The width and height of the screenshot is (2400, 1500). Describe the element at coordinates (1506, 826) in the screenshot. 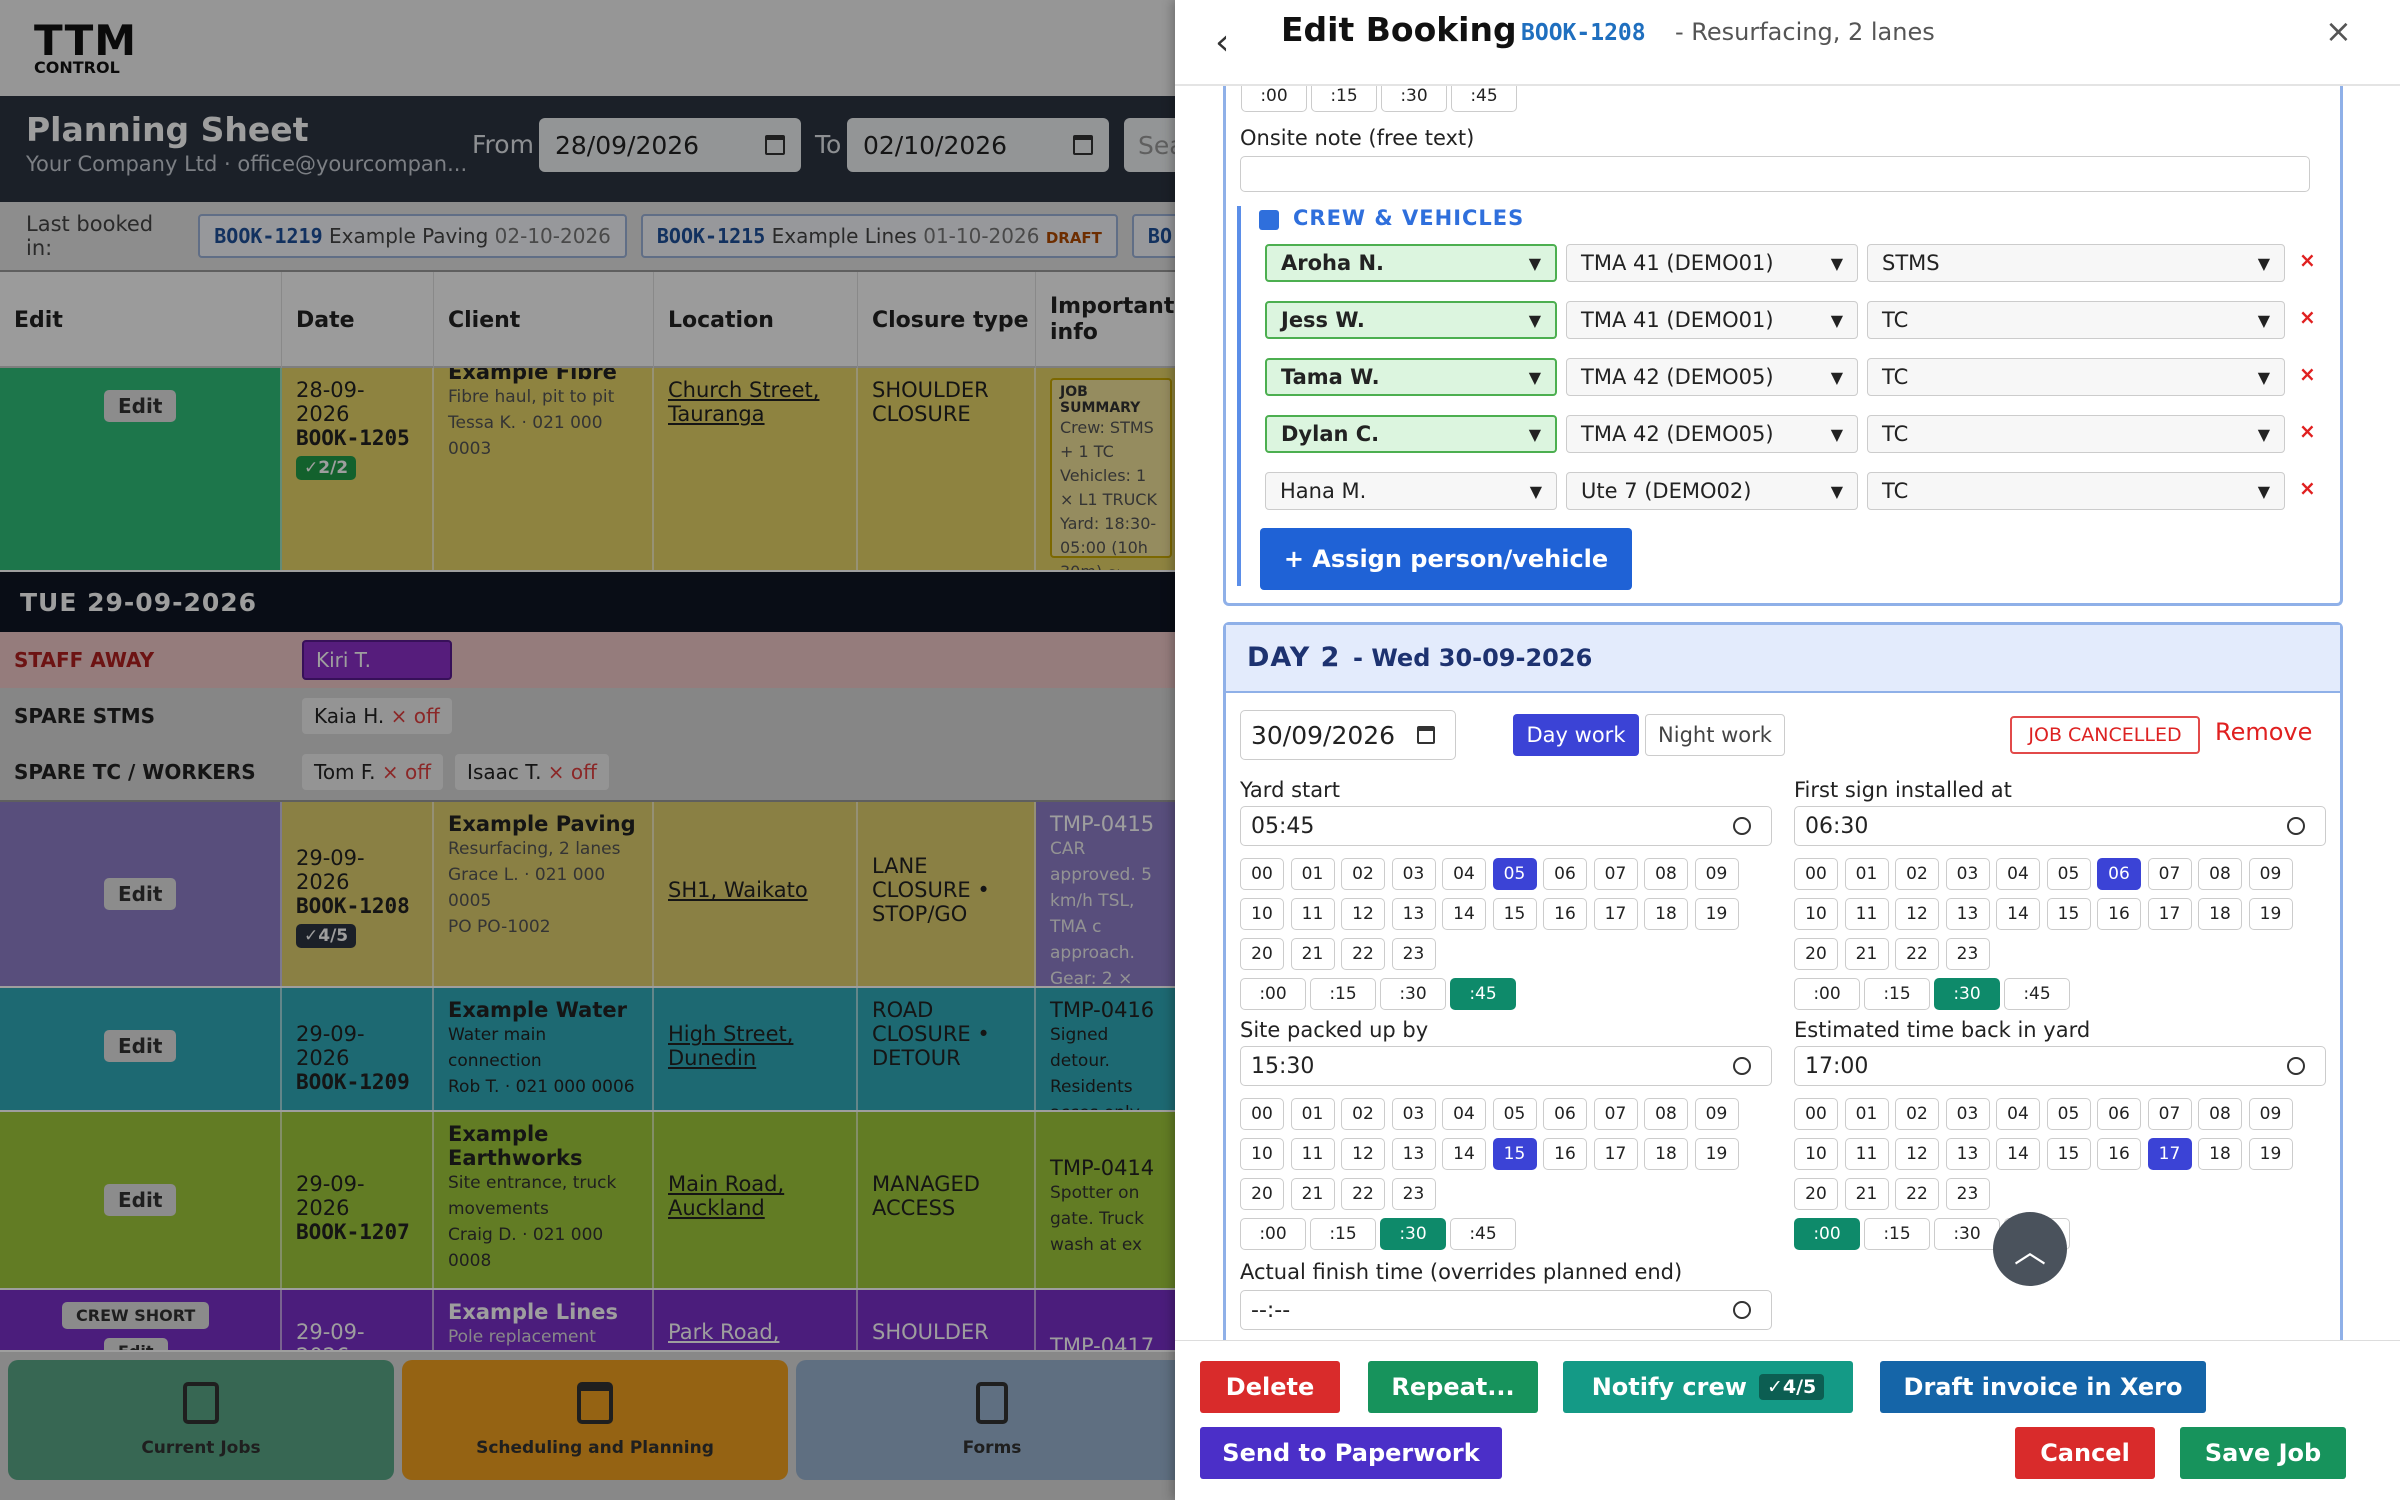

I see `time-input: 05:45` at that location.